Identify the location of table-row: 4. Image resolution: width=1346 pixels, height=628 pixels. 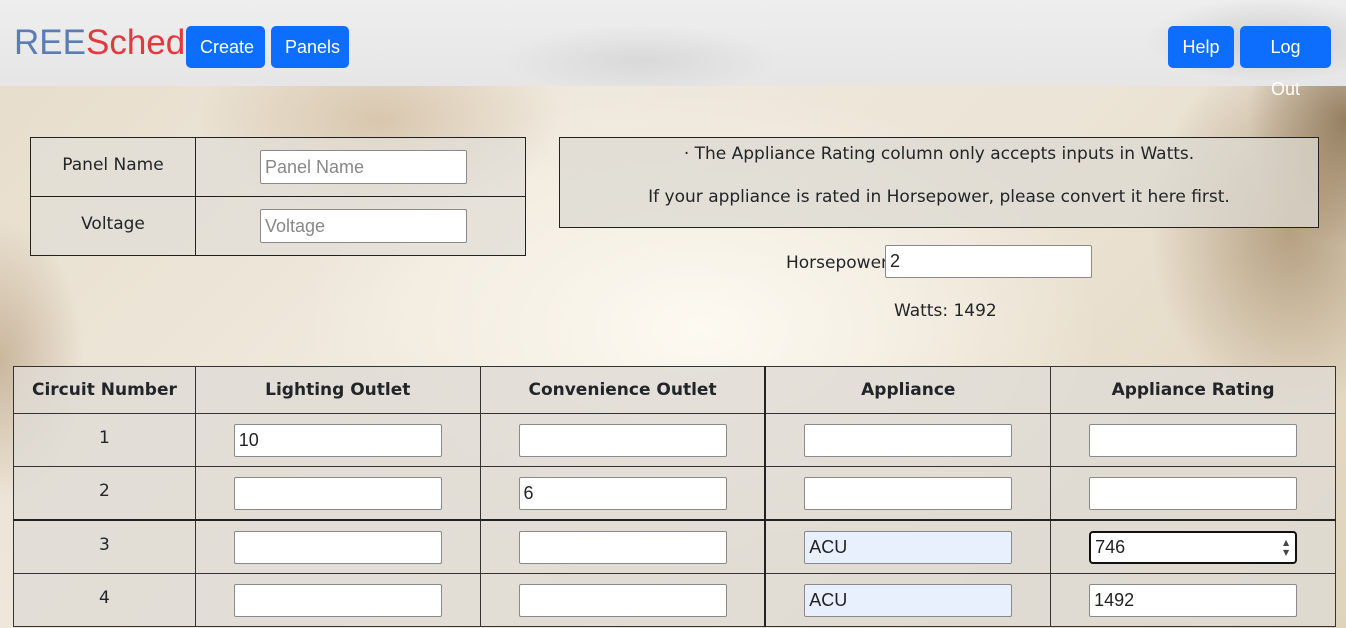
(674, 600).